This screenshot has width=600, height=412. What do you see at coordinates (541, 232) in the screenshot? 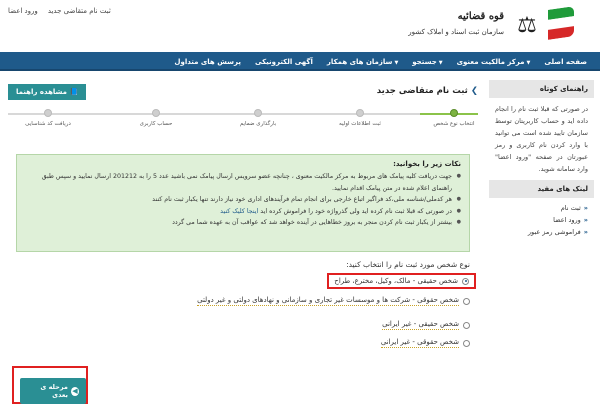
I see `sidebar-link-forgot-password: «فراموشی رمز عبور` at bounding box center [541, 232].